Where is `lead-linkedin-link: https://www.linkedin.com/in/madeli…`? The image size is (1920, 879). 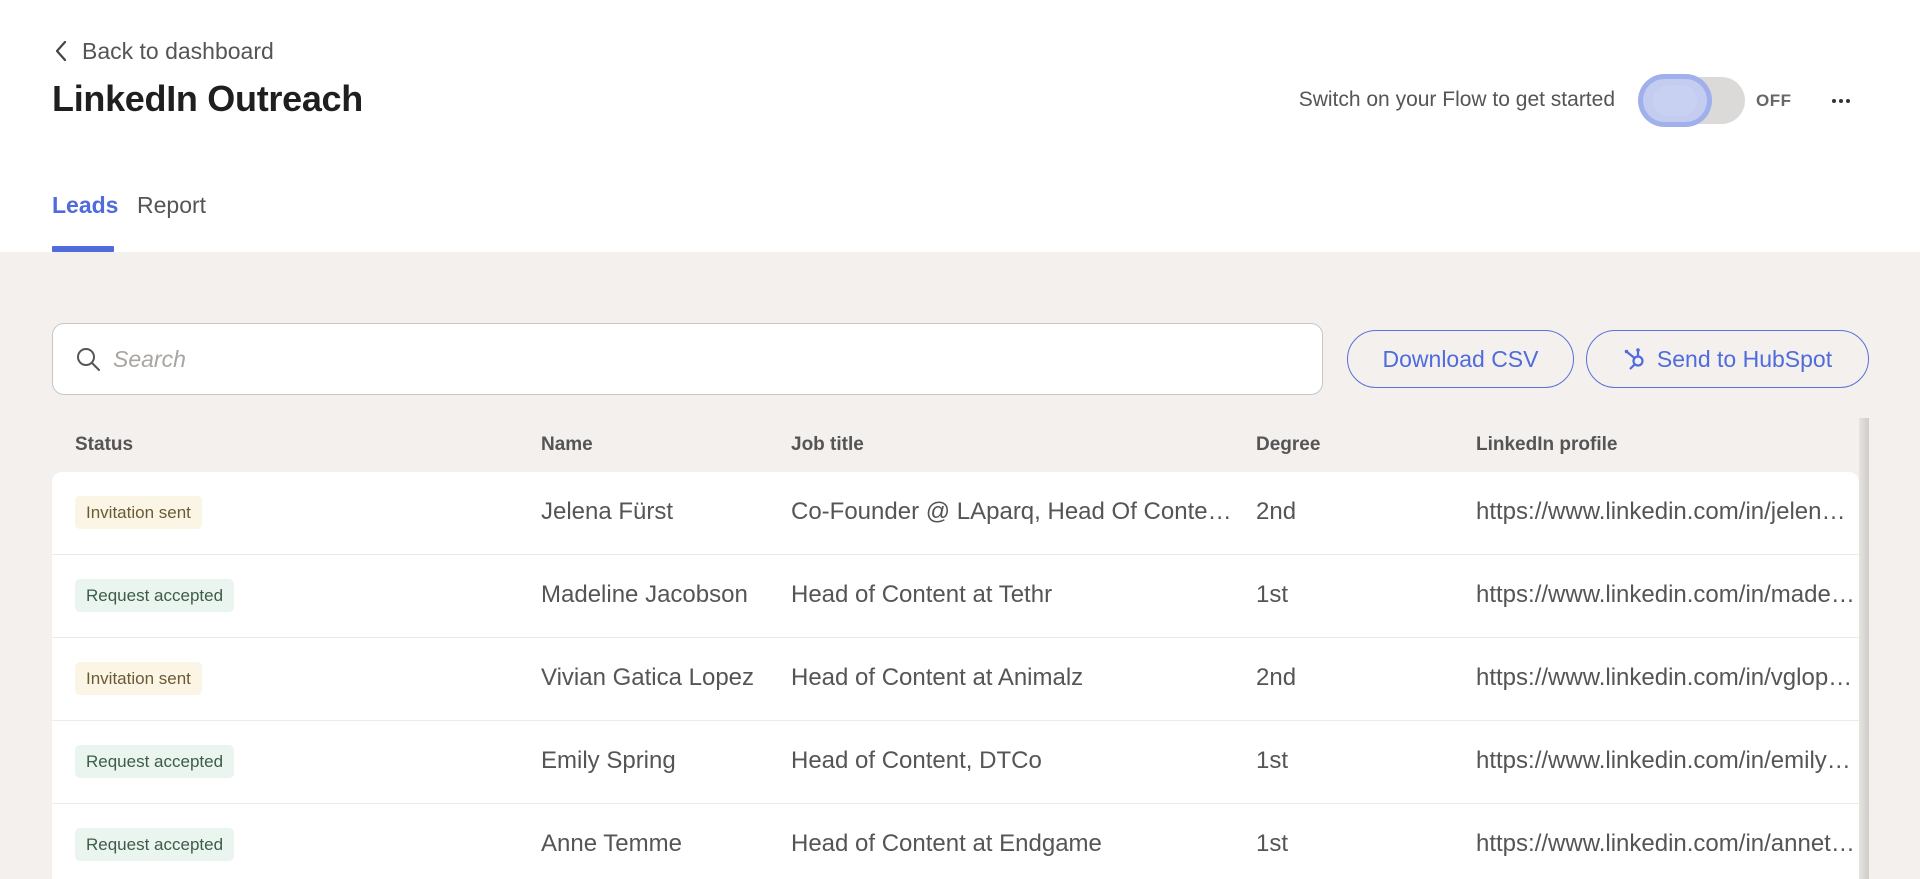 lead-linkedin-link: https://www.linkedin.com/in/madeli… is located at coordinates (1667, 595).